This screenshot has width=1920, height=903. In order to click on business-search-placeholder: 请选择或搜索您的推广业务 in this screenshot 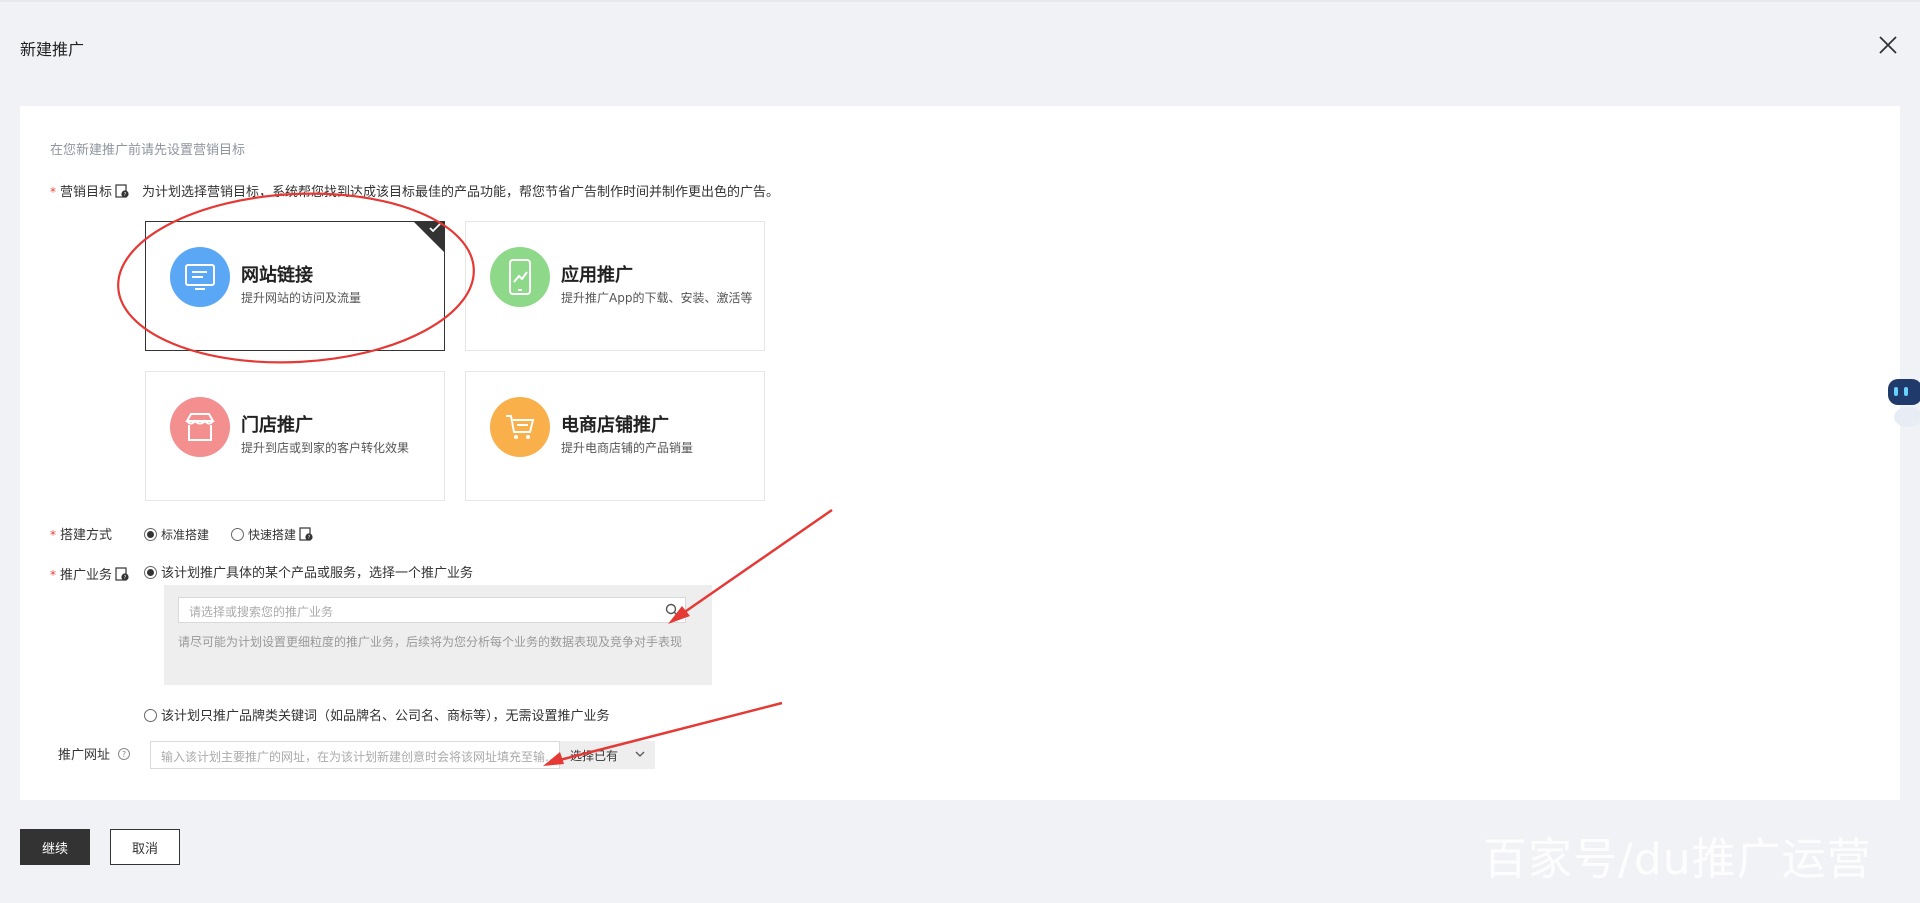, I will do `click(261, 612)`.